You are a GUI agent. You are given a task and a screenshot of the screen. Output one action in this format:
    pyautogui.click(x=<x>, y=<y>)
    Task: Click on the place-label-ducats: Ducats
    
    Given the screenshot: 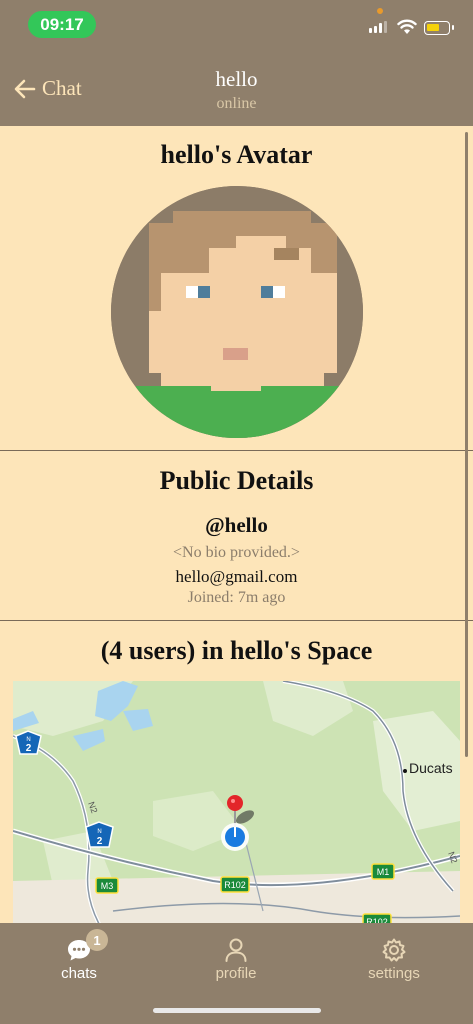 What is the action you would take?
    pyautogui.click(x=431, y=768)
    